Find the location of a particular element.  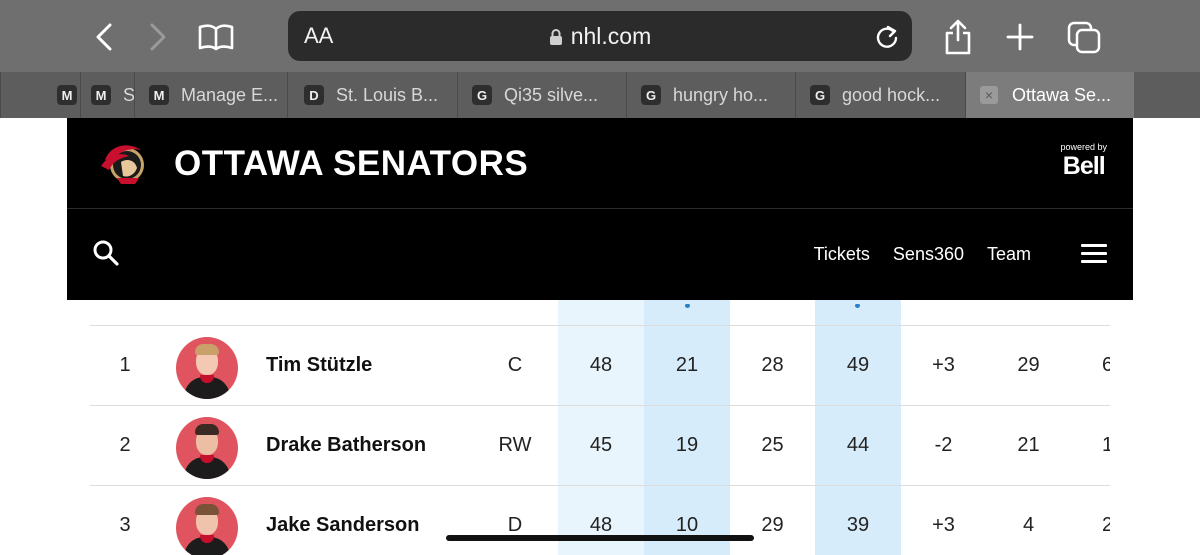

position-cell: D is located at coordinates (515, 525).